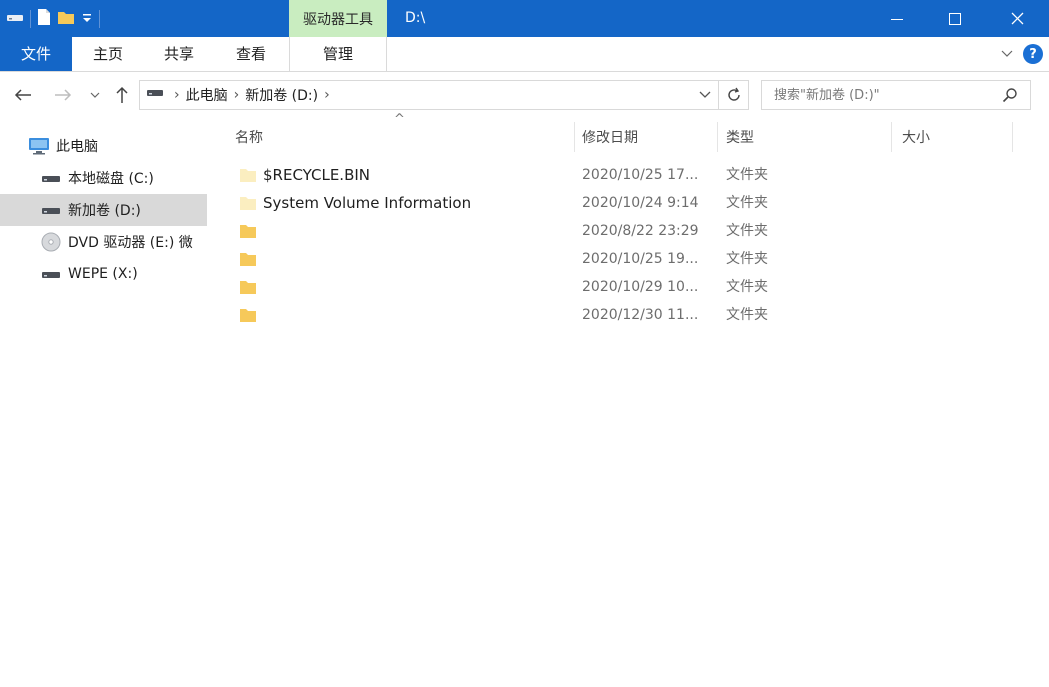  I want to click on column-header-size: 大小, so click(956, 137).